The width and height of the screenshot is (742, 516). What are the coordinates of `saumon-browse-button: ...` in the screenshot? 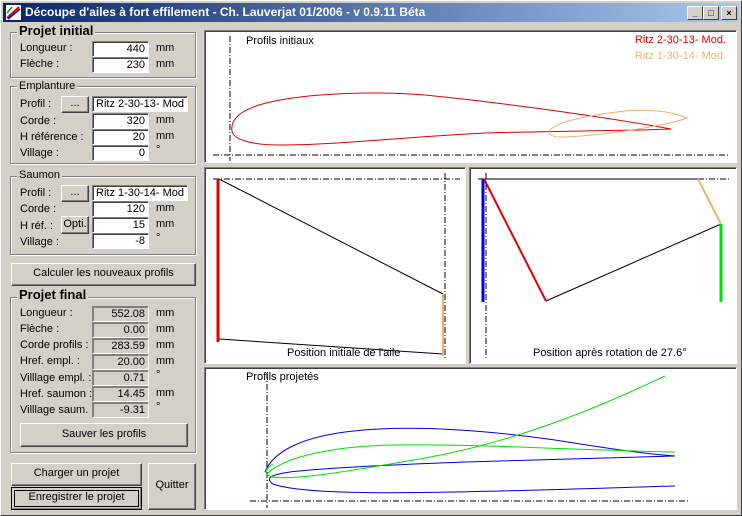 It's located at (75, 193).